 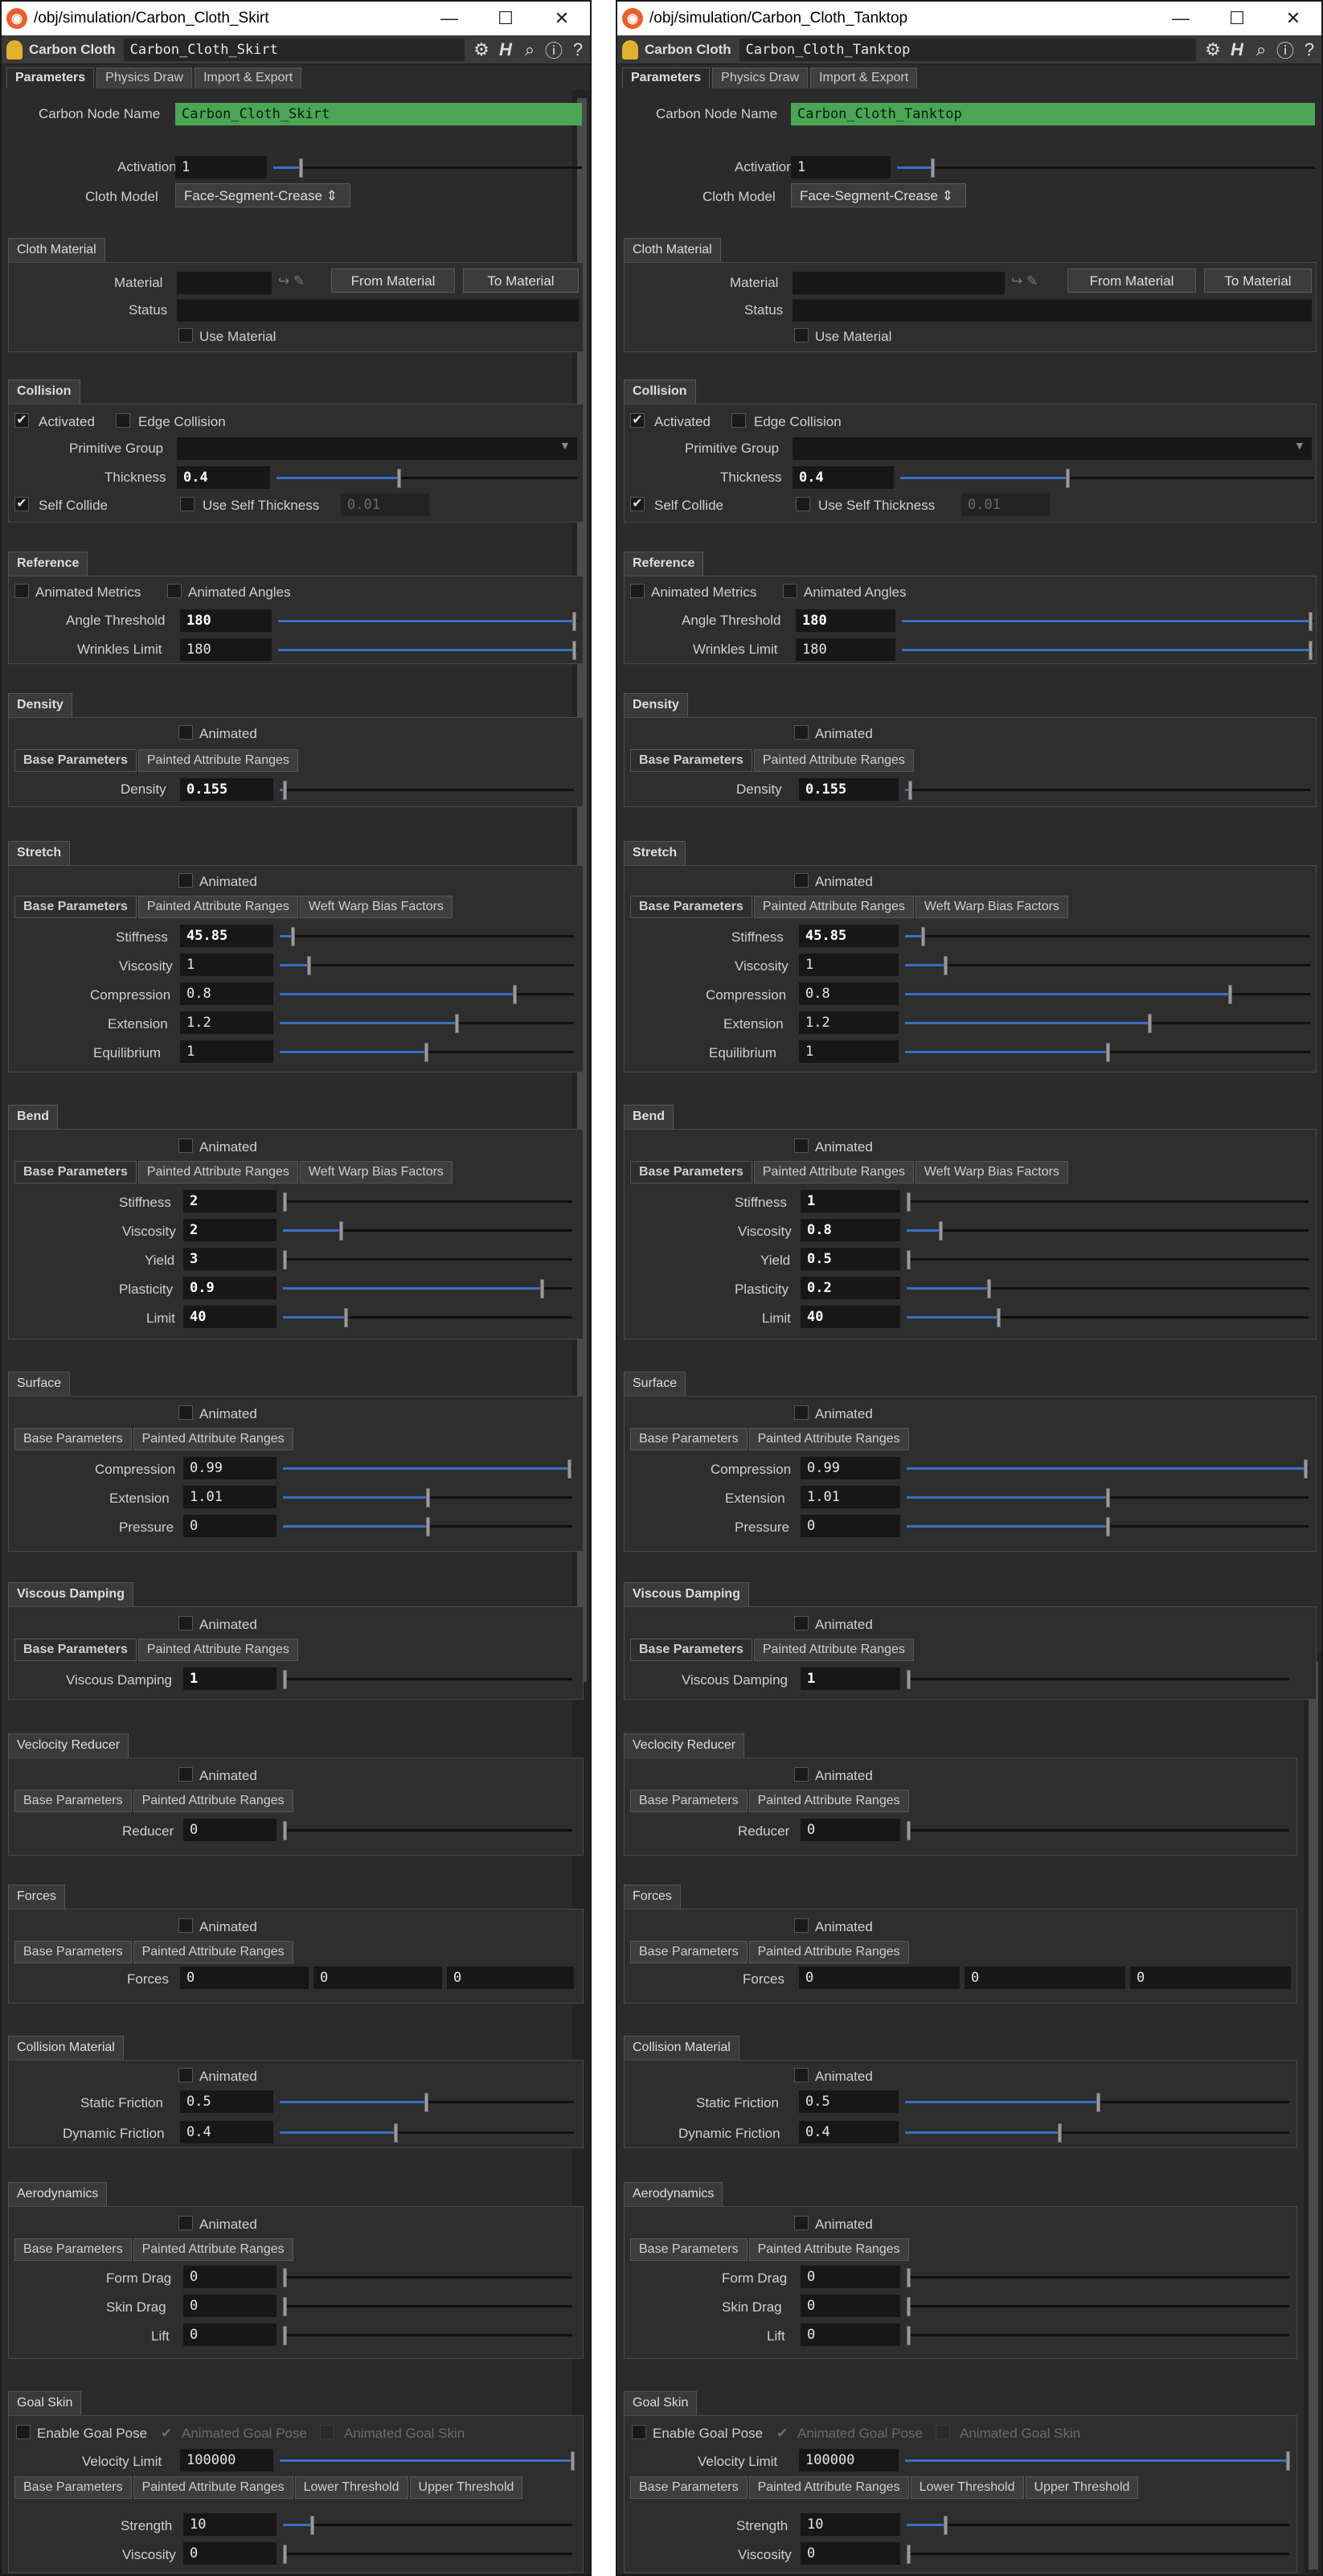 I want to click on bend-stiffness-field: 1, so click(x=850, y=1201).